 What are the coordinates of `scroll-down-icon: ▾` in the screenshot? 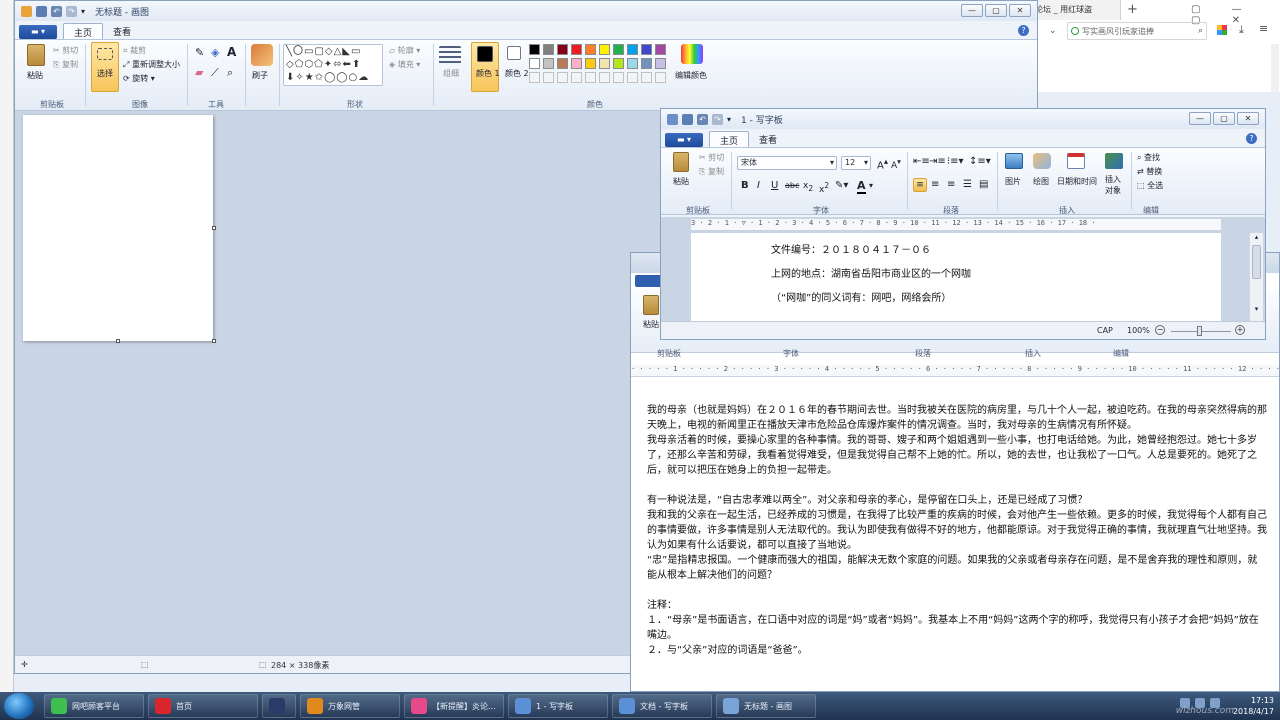 It's located at (1256, 309).